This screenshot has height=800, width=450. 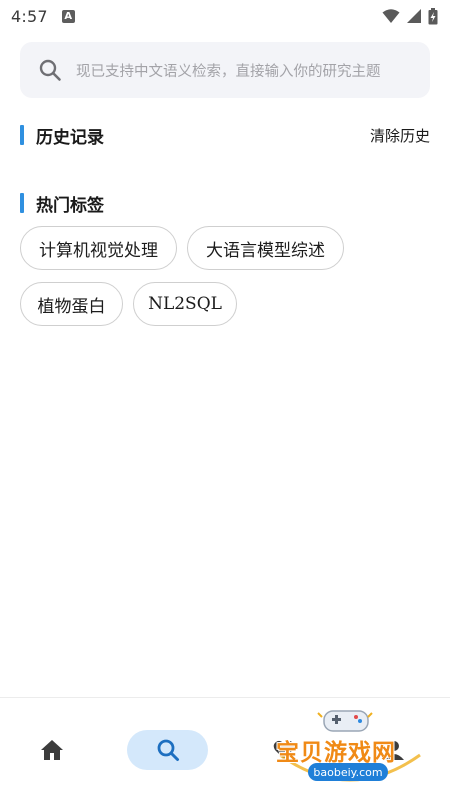 I want to click on history-title: 历史记录, so click(x=70, y=137).